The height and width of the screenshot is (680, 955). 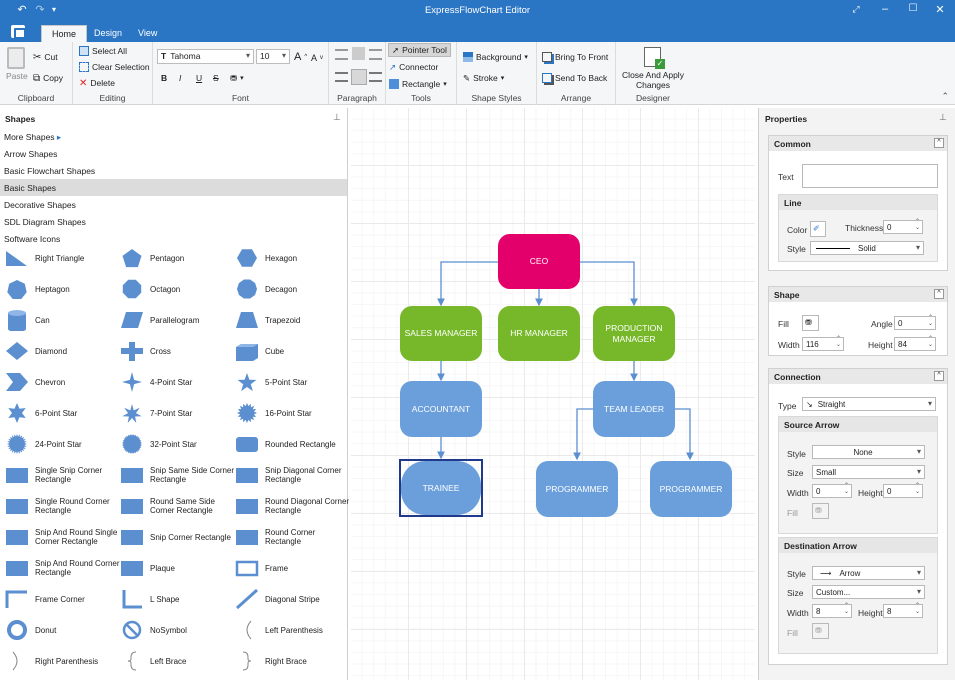 What do you see at coordinates (177, 630) in the screenshot?
I see `shape-item-nosymbol: NoSymbol` at bounding box center [177, 630].